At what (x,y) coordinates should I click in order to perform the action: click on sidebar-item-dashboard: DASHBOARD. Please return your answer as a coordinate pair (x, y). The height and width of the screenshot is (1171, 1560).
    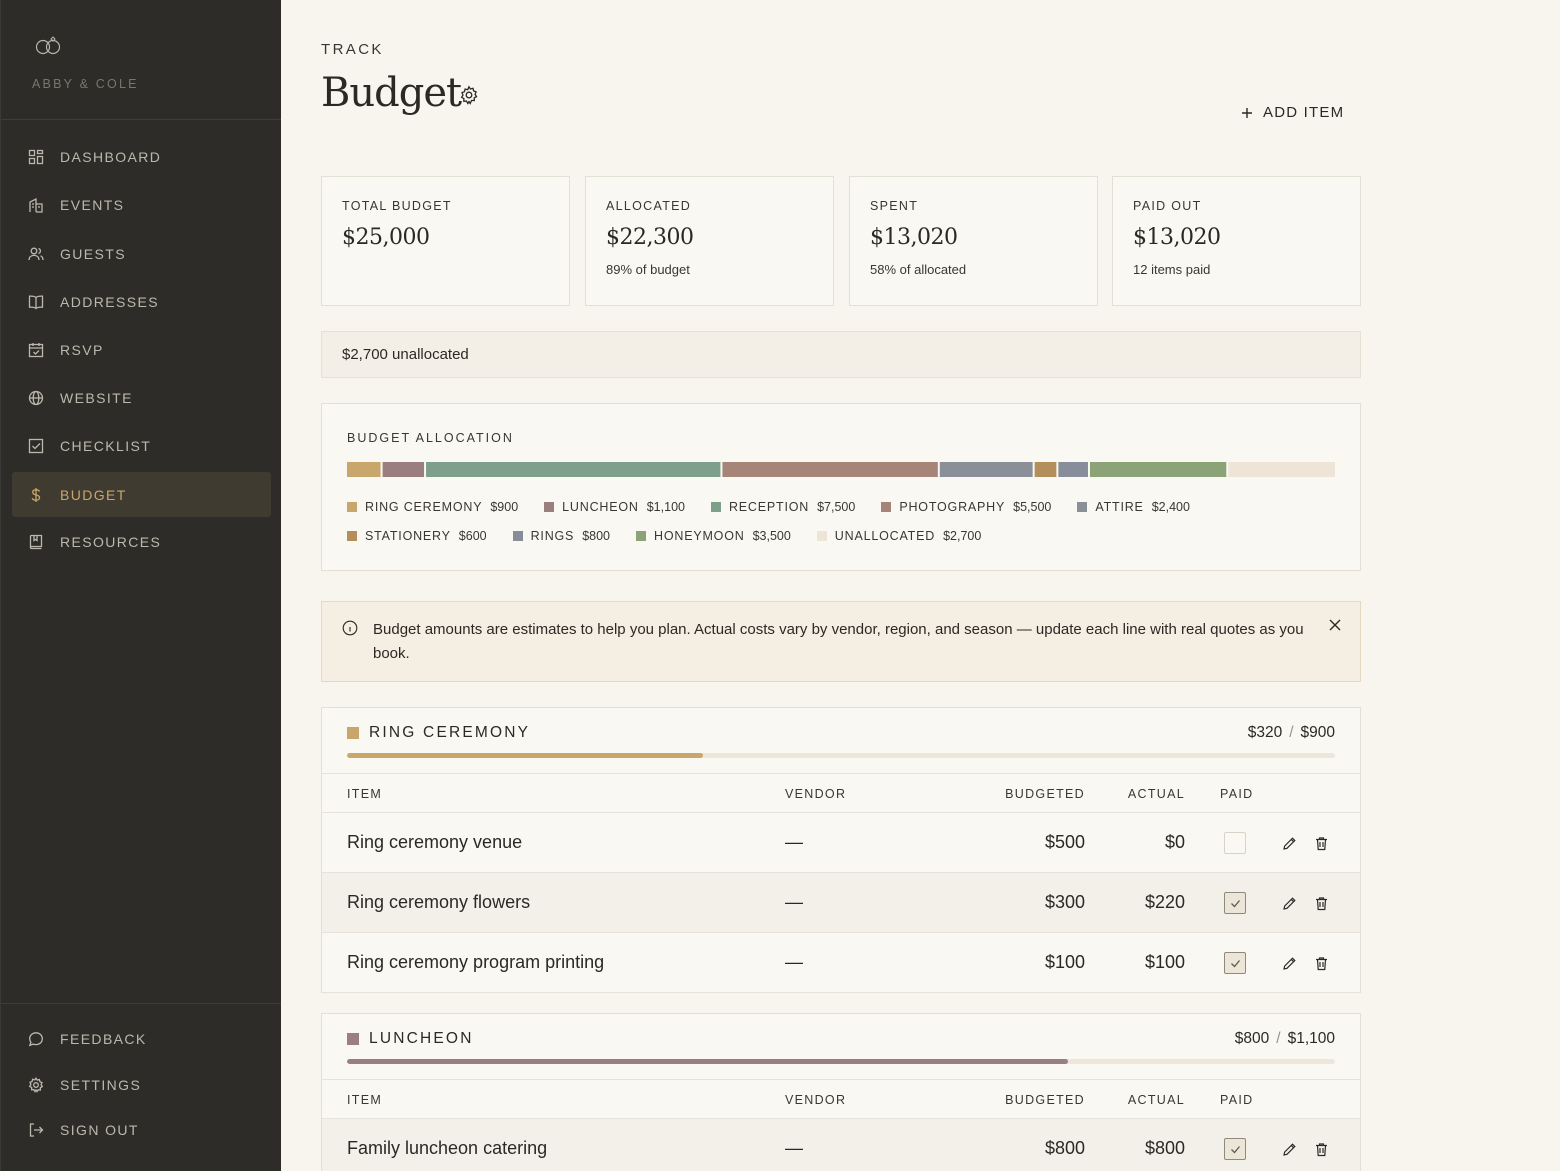
    Looking at the image, I should click on (141, 156).